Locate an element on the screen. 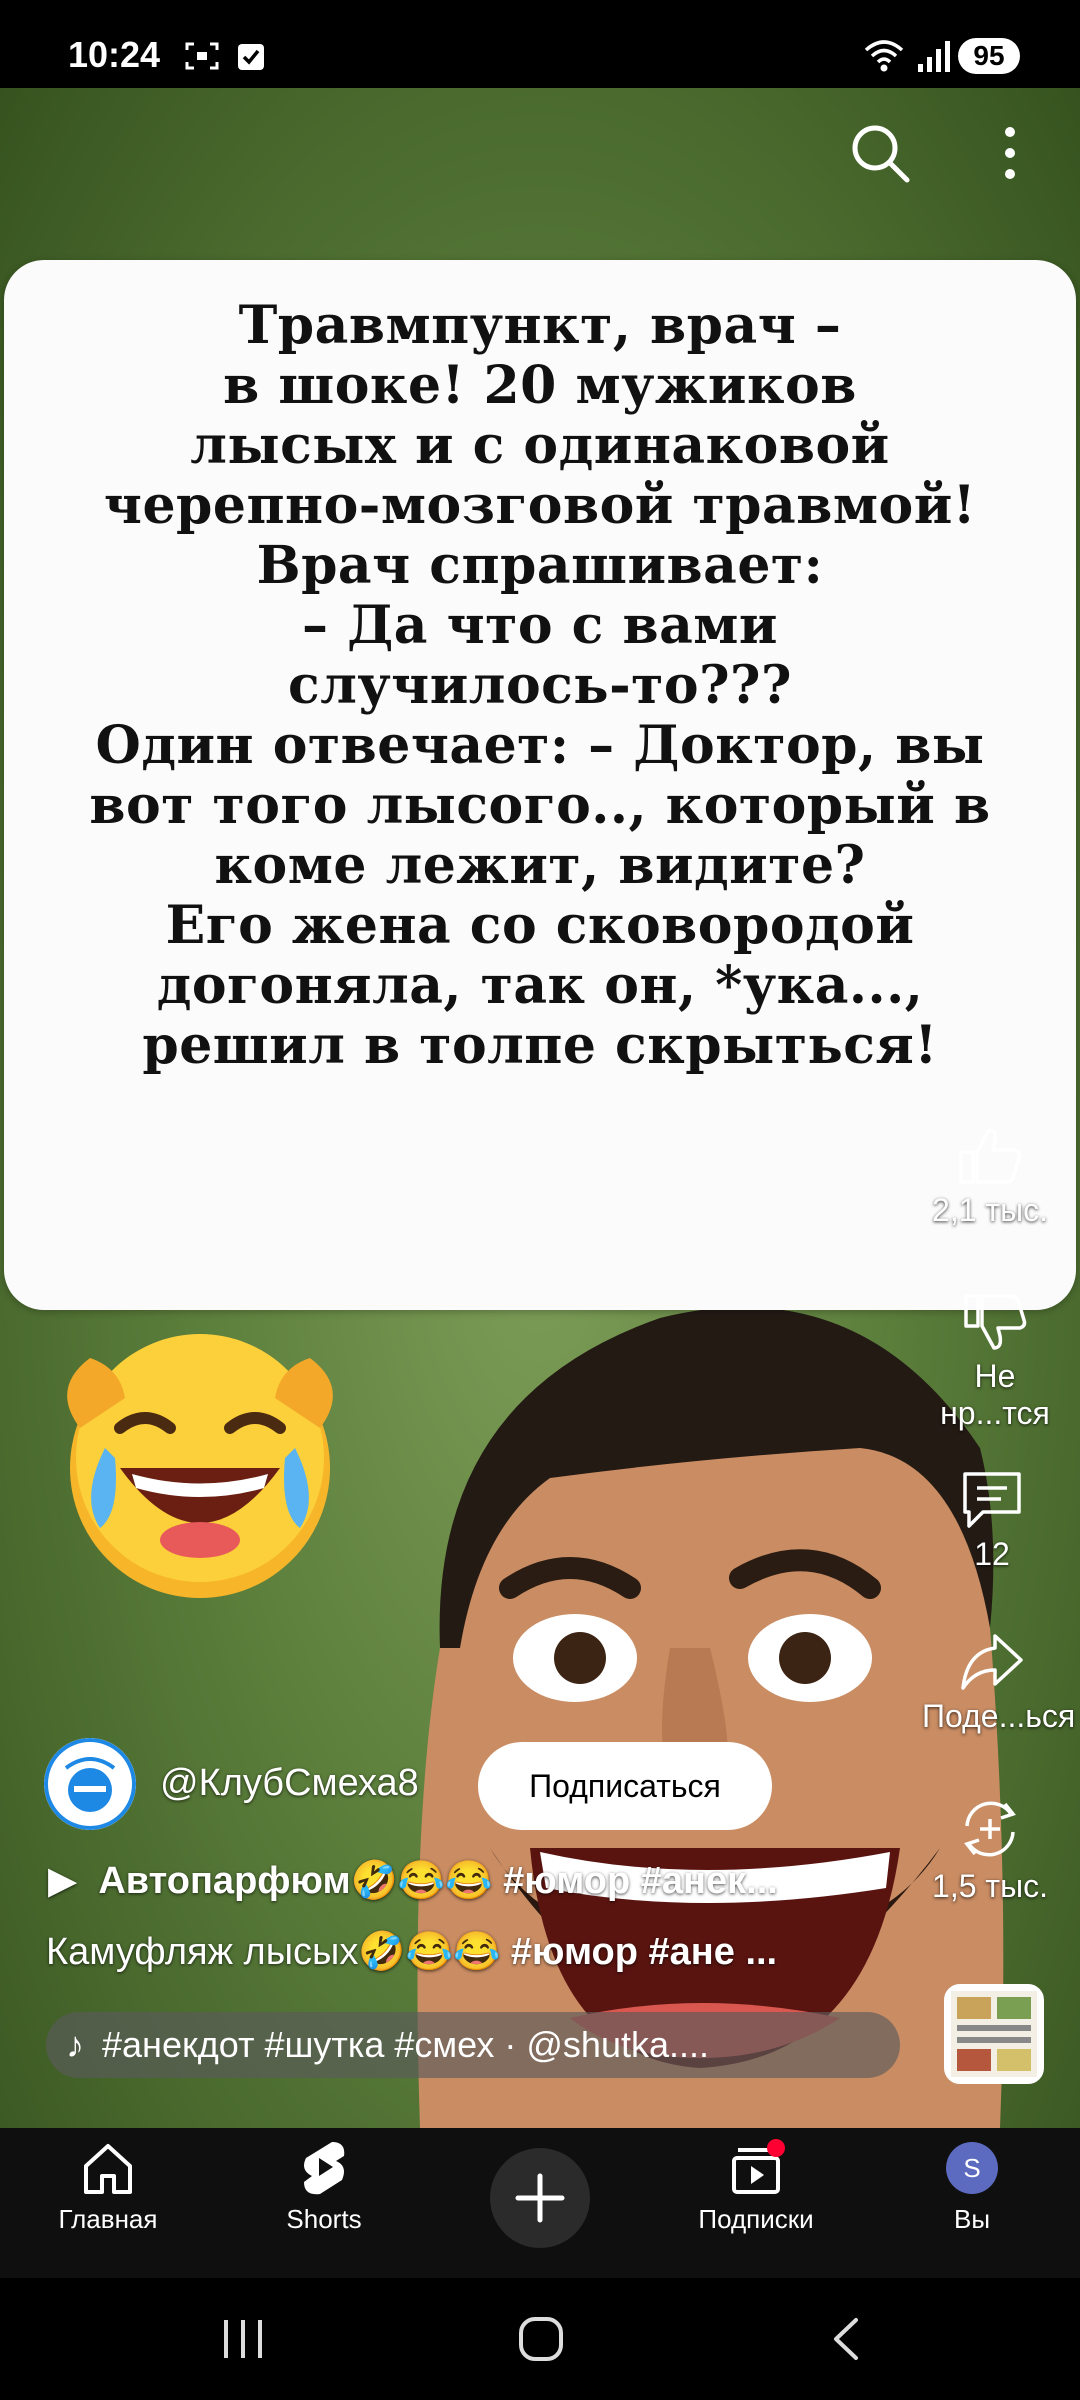 This screenshot has width=1080, height=2400. joke-line: случилось-то??? is located at coordinates (540, 685).